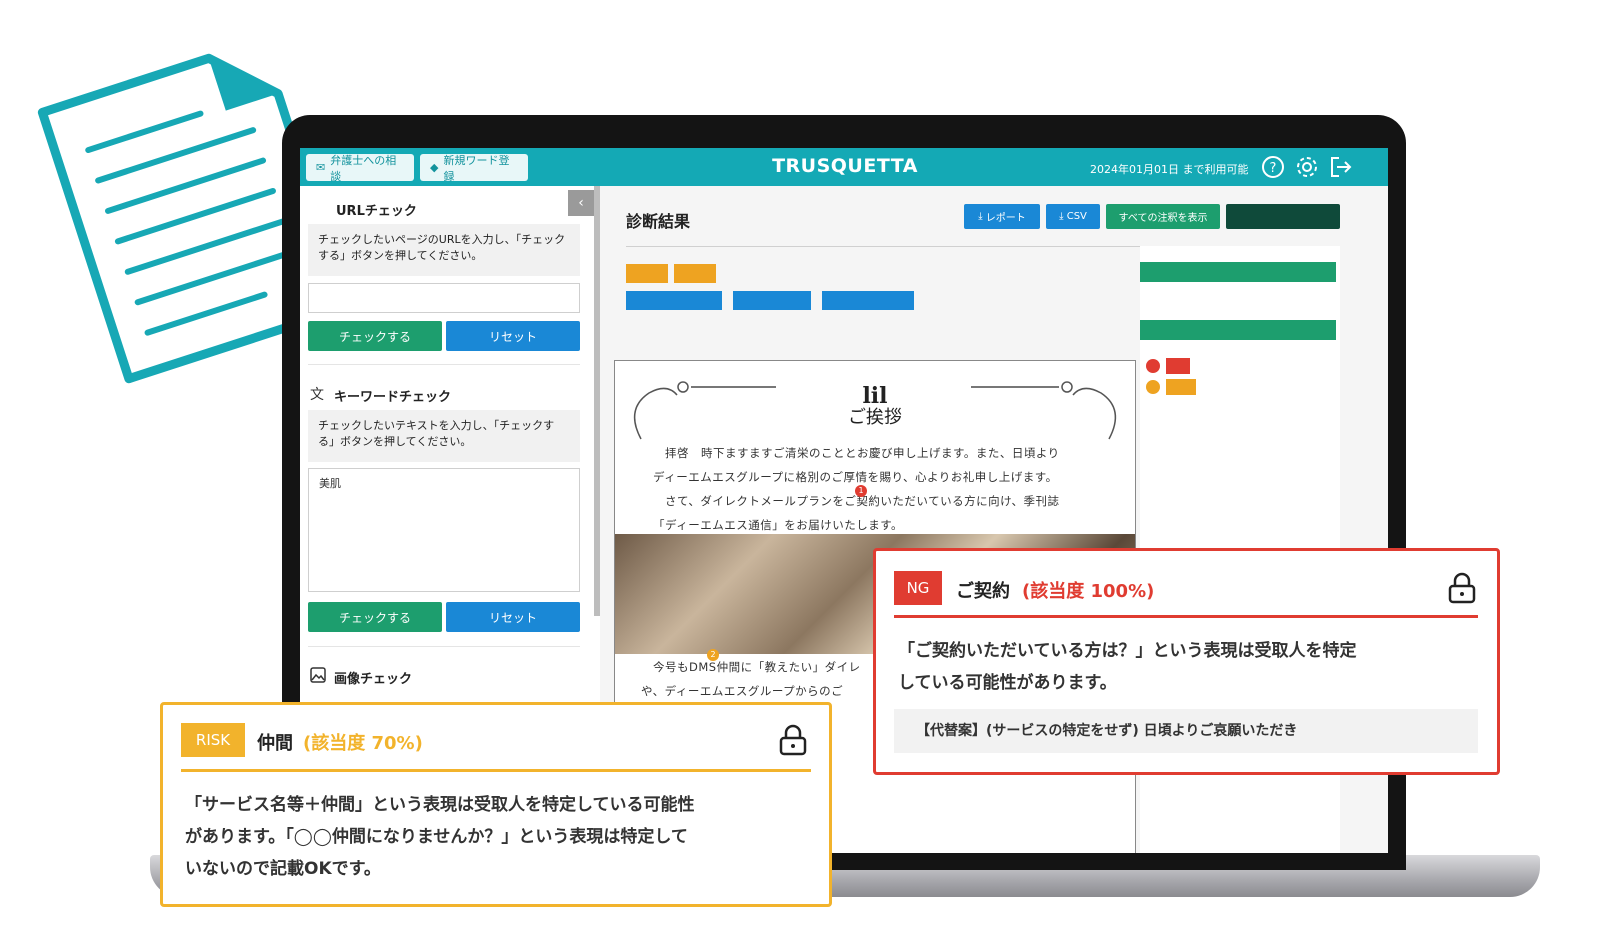 The width and height of the screenshot is (1600, 952). What do you see at coordinates (376, 211) in the screenshot?
I see `url-check-title: URLチェック` at bounding box center [376, 211].